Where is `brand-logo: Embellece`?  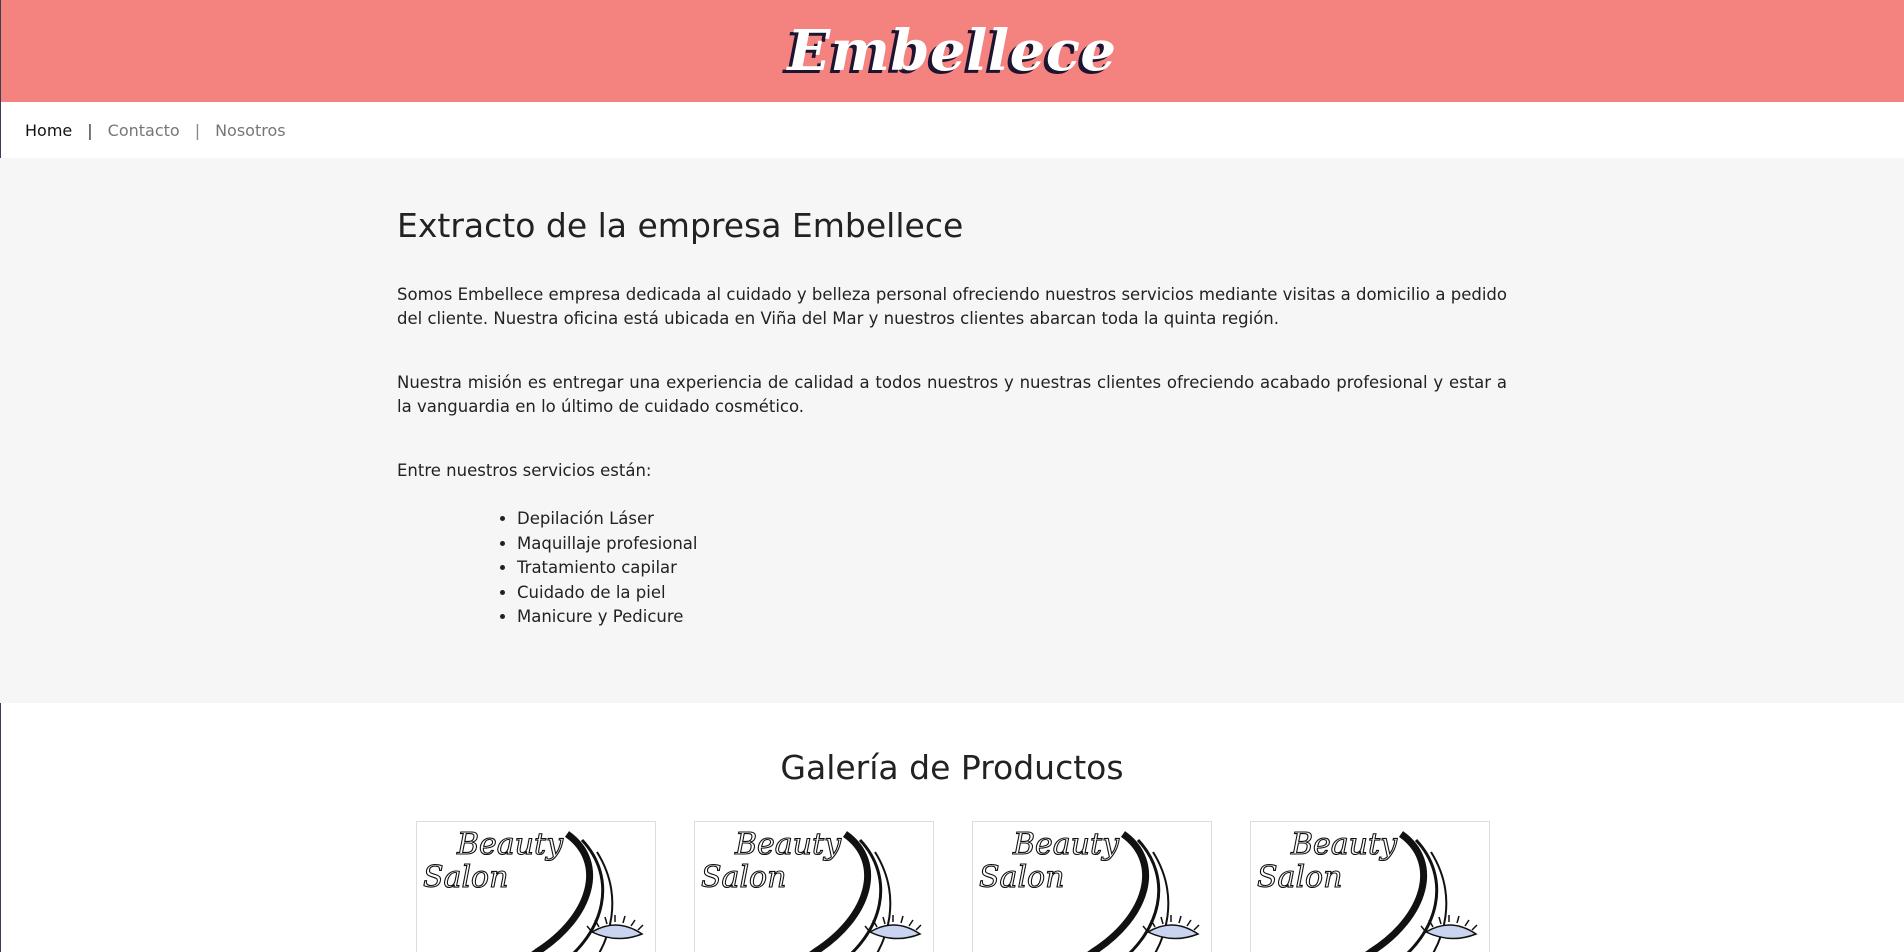
brand-logo: Embellece is located at coordinates (951, 51).